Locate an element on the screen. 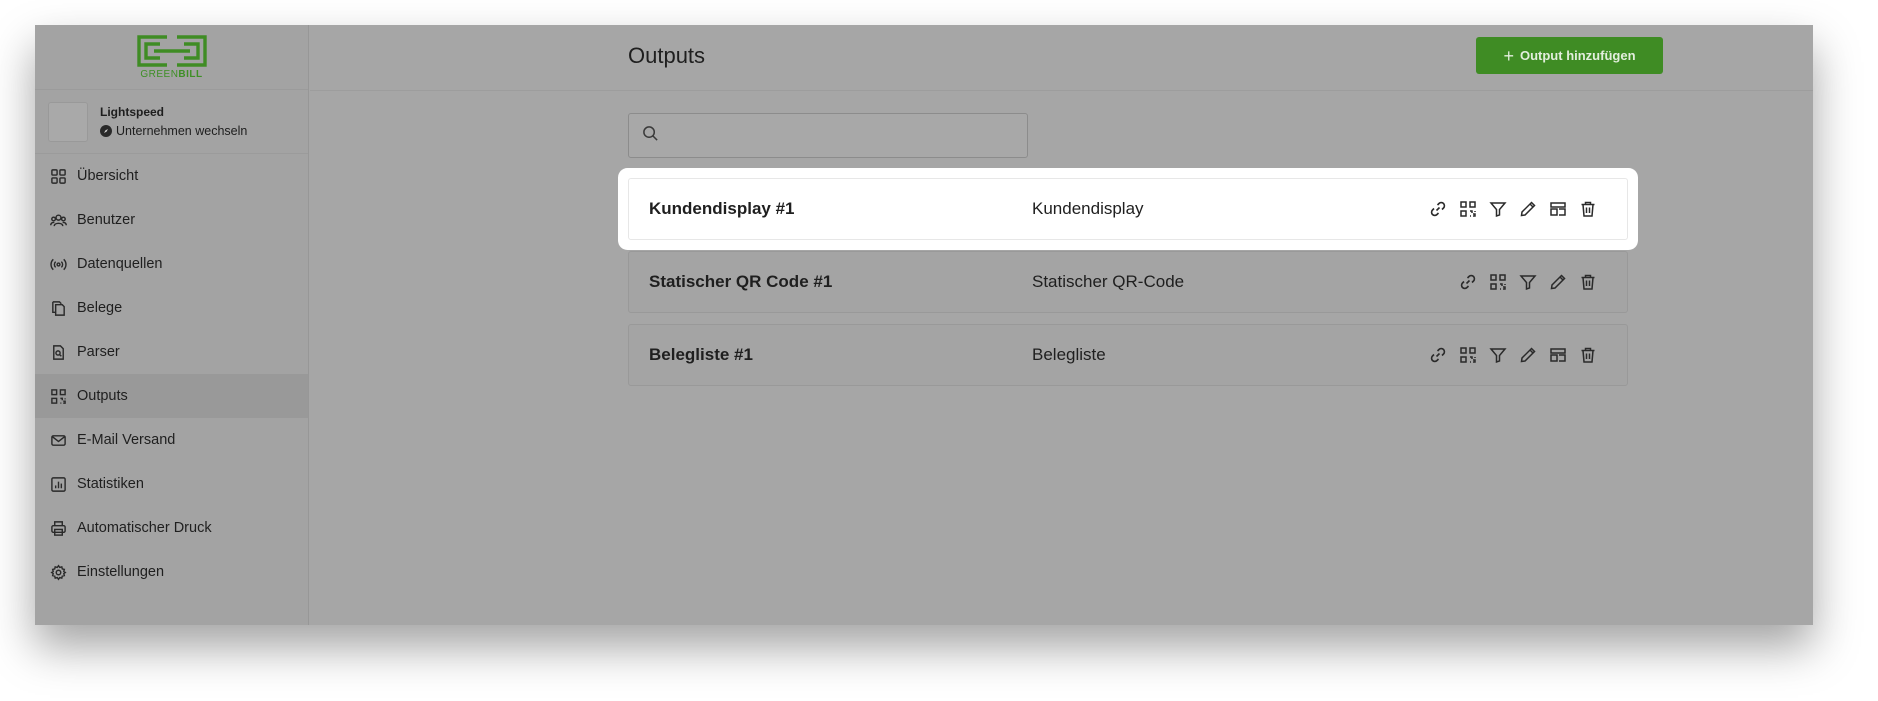 The height and width of the screenshot is (701, 1878). sidebar-item-email-versand: E-Mail Versand is located at coordinates (171, 440).